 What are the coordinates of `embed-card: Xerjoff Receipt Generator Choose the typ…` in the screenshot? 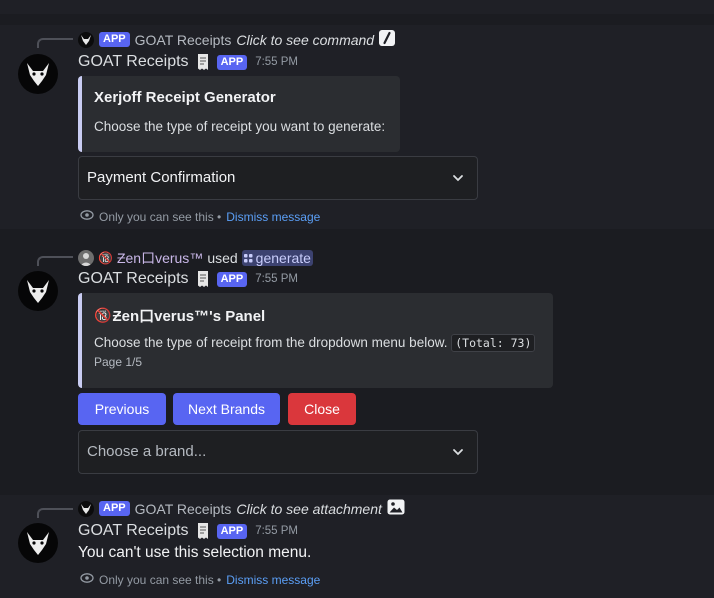 It's located at (239, 114).